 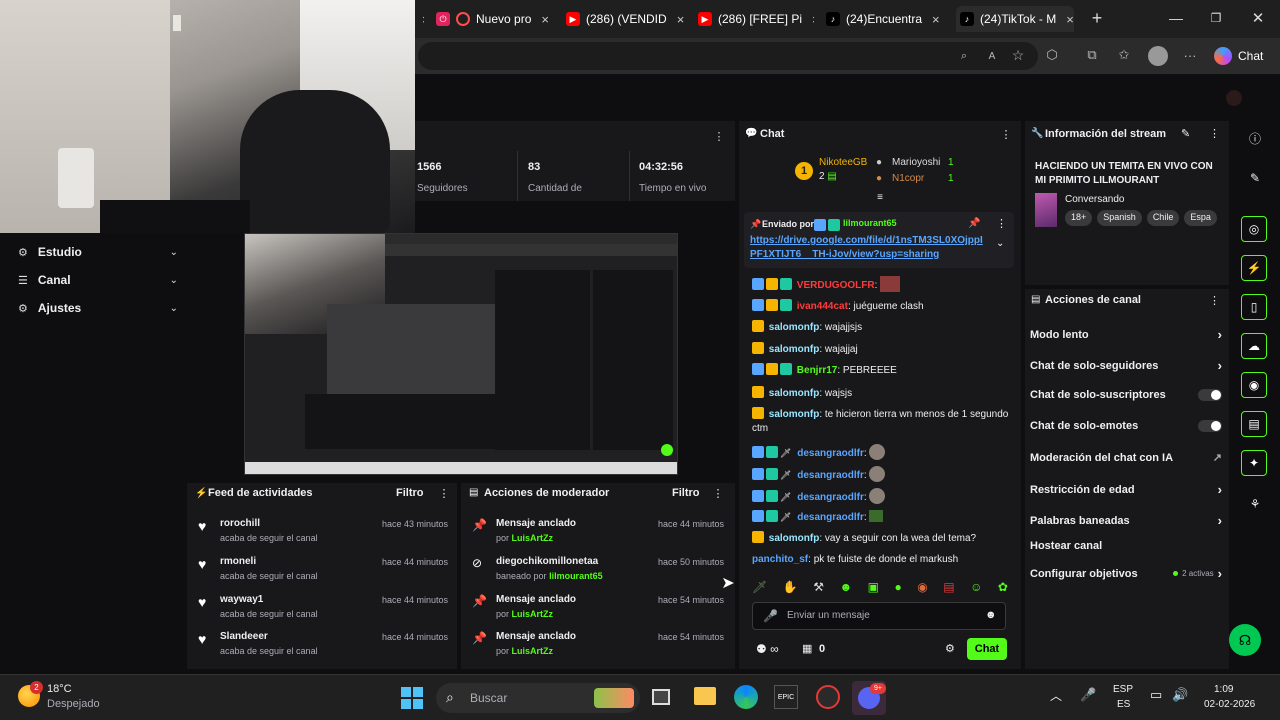 What do you see at coordinates (705, 696) in the screenshot?
I see `file-explorer-icon` at bounding box center [705, 696].